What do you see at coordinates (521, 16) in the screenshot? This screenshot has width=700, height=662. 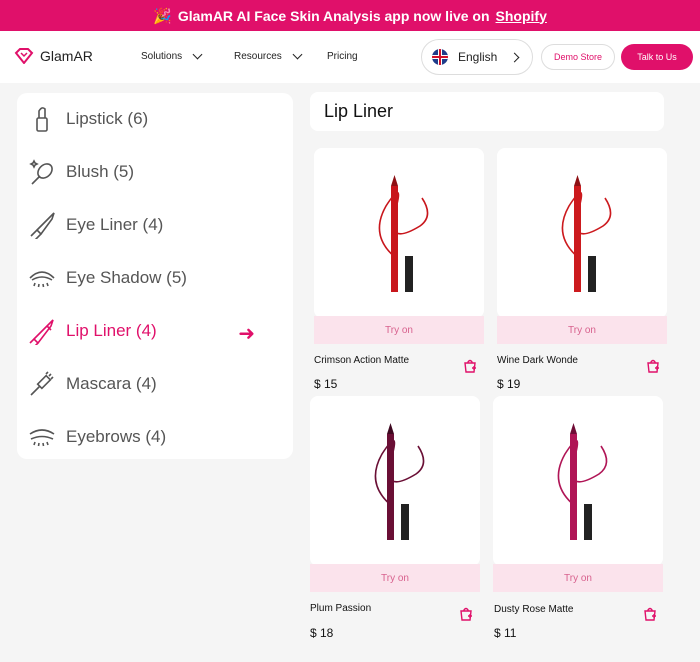 I see `shopify-link: Shopify` at bounding box center [521, 16].